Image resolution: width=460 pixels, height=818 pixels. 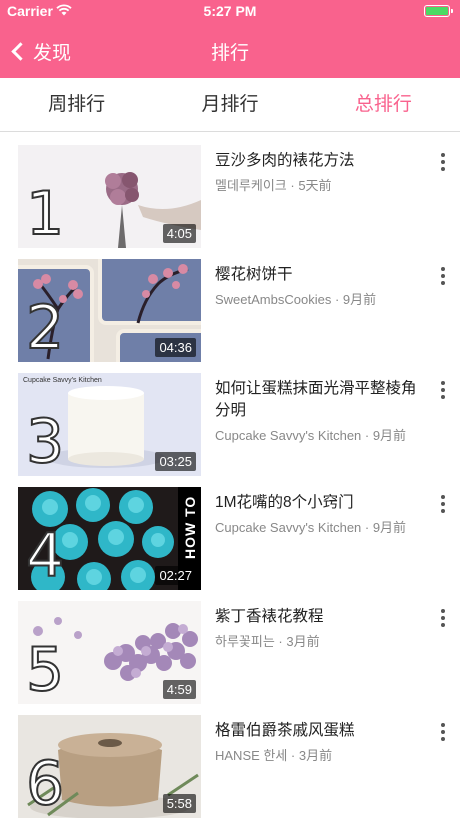 I want to click on video-title: 紫丁香裱花教程, so click(x=320, y=617).